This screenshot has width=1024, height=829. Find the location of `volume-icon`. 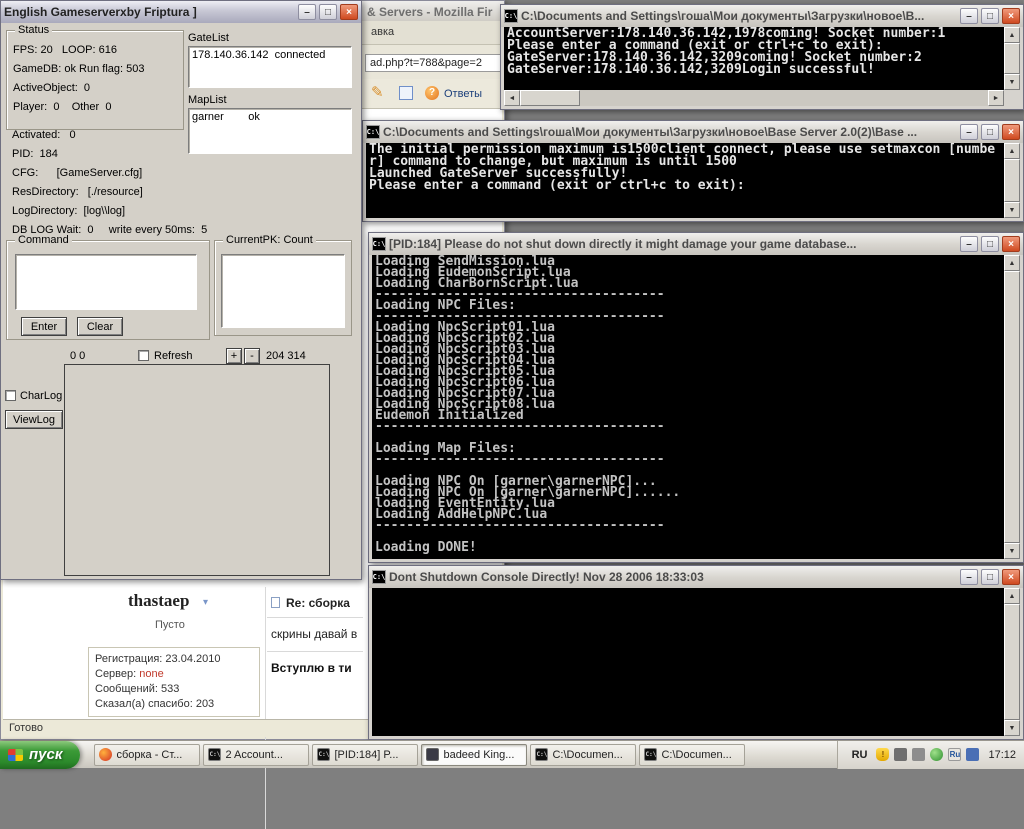

volume-icon is located at coordinates (918, 754).